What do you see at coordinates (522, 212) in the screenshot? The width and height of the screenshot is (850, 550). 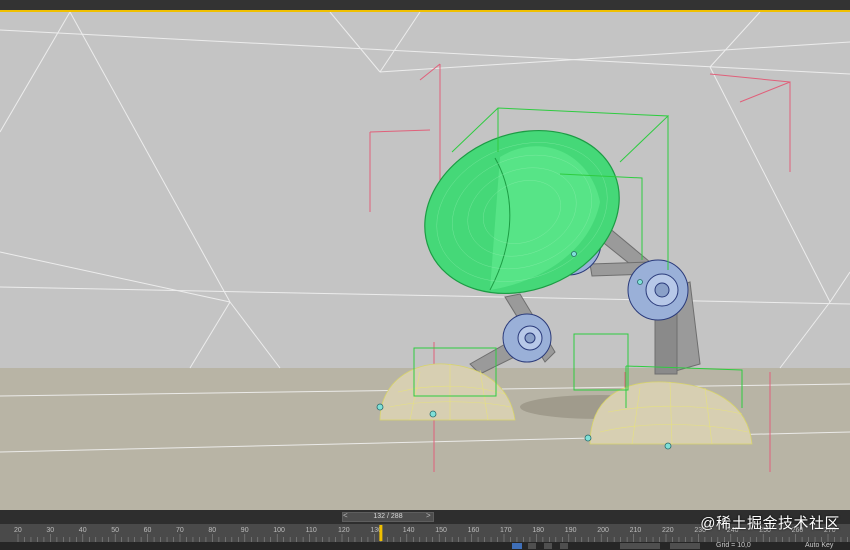 I see `robot-body` at bounding box center [522, 212].